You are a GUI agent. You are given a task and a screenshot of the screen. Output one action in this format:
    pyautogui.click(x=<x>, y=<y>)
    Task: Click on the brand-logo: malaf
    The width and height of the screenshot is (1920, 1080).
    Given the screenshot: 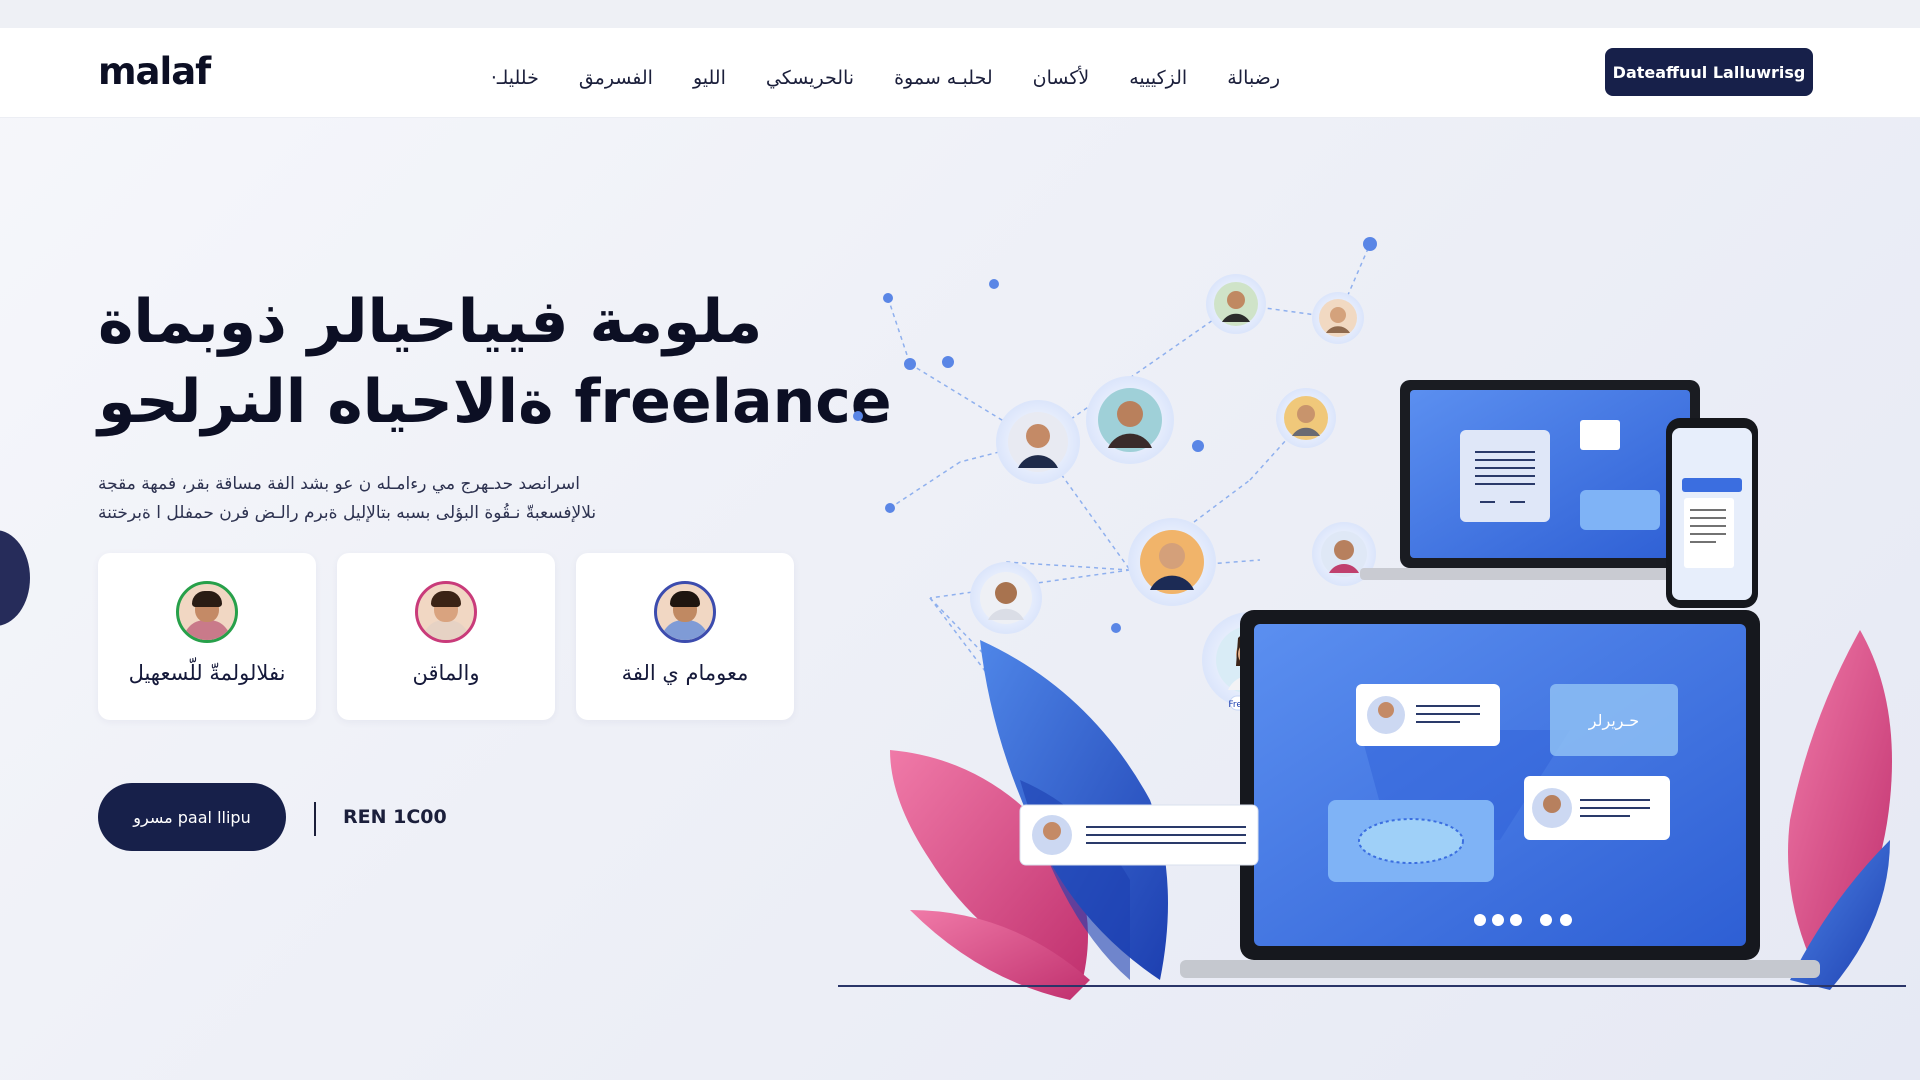 What is the action you would take?
    pyautogui.click(x=154, y=71)
    